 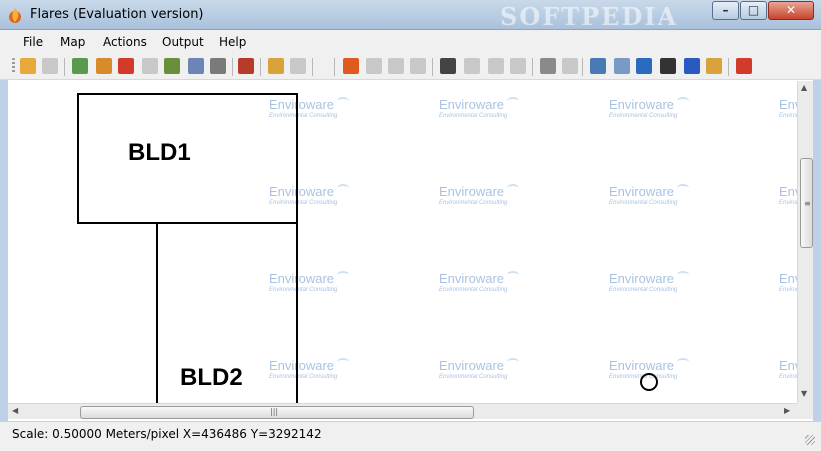 What do you see at coordinates (692, 66) in the screenshot?
I see `help-icon` at bounding box center [692, 66].